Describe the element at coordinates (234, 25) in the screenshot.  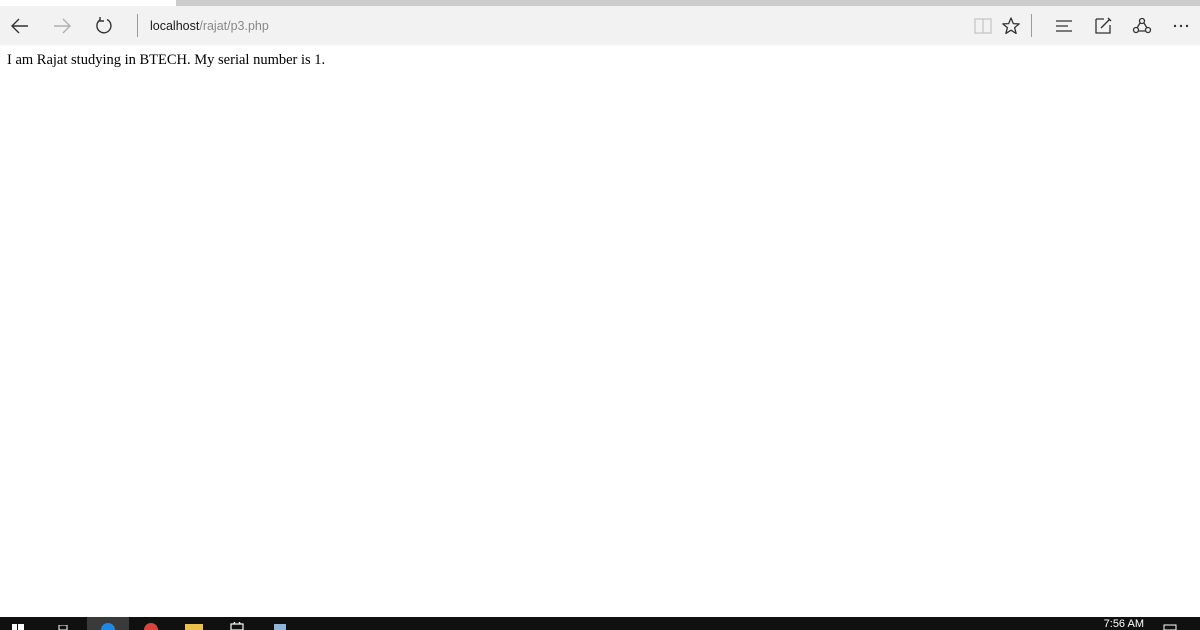
I see `address-path: /rajat/p3.php` at that location.